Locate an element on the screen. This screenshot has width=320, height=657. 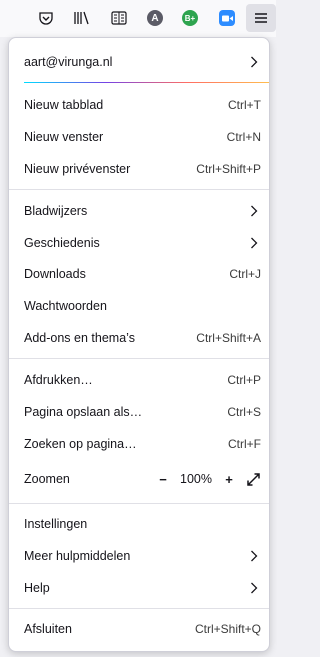
extension-b-letter: B+ is located at coordinates (190, 18).